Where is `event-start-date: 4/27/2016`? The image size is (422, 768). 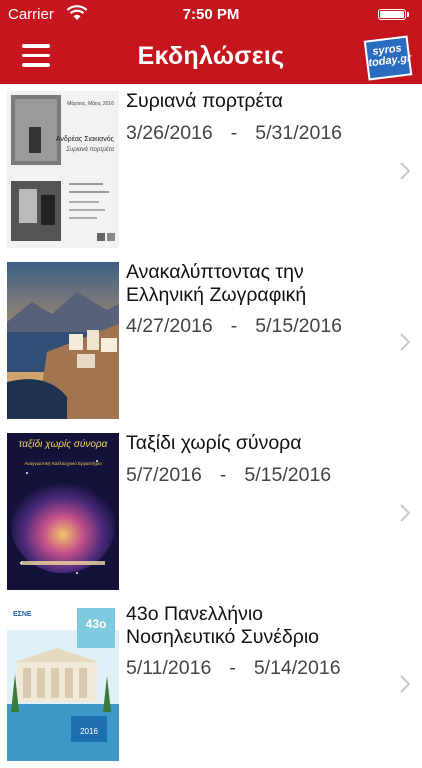 event-start-date: 4/27/2016 is located at coordinates (169, 326).